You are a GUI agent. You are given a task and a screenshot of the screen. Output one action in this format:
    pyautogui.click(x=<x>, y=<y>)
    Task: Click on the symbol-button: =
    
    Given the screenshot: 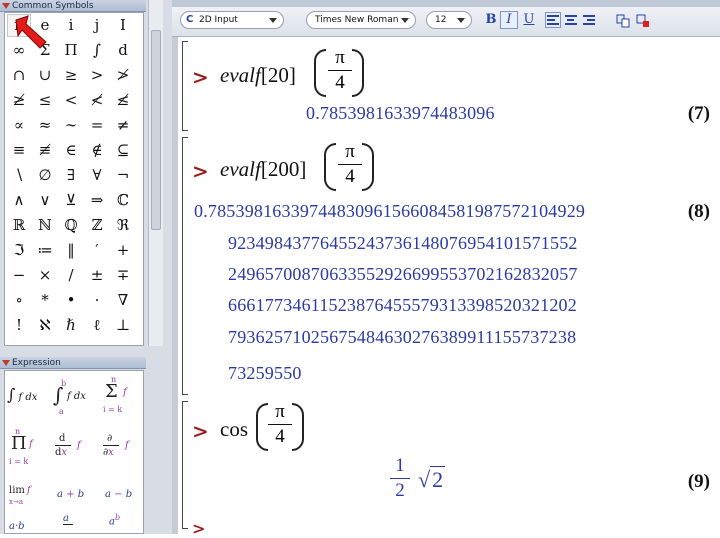 What is the action you would take?
    pyautogui.click(x=97, y=125)
    